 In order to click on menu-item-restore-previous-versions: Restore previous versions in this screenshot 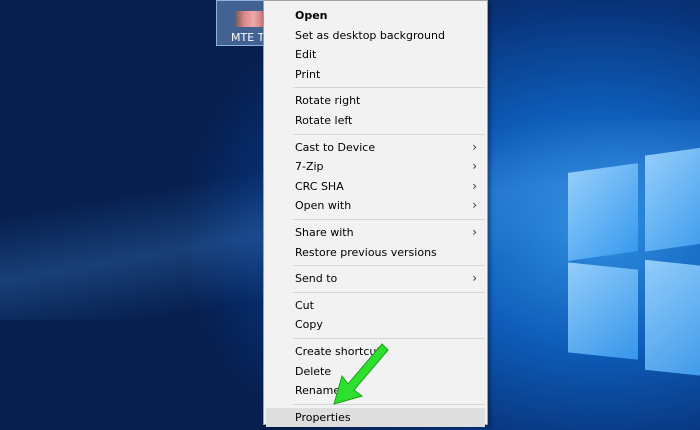, I will do `click(375, 253)`.